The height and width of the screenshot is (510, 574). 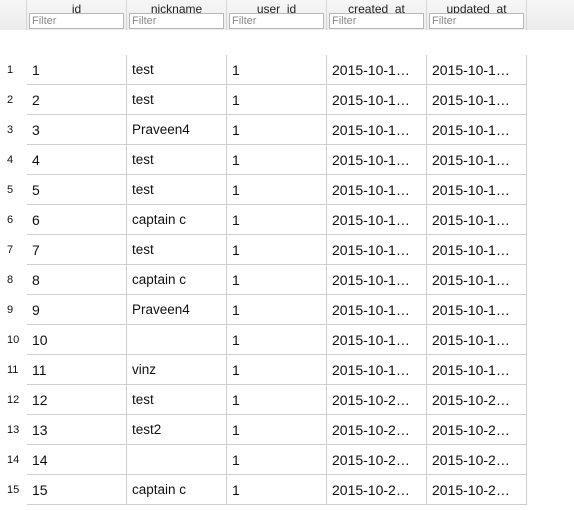 I want to click on cell-id: 10, so click(x=77, y=340).